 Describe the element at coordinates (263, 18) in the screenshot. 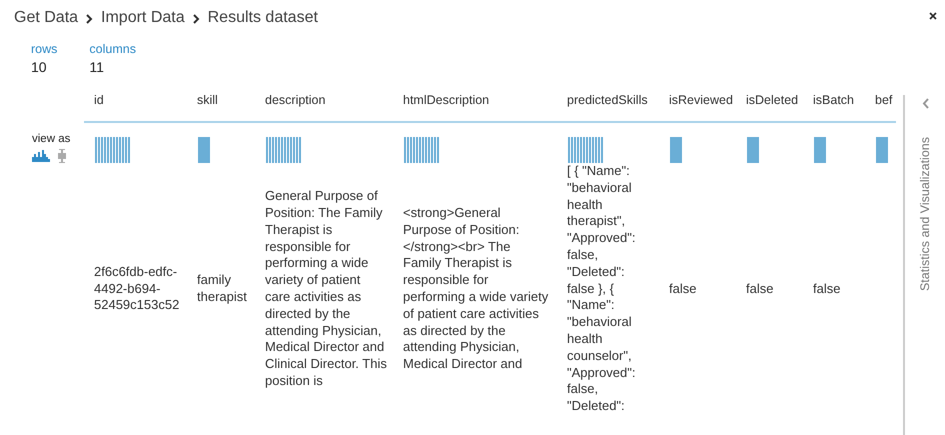

I see `breadcrumb-item: Results dataset` at that location.